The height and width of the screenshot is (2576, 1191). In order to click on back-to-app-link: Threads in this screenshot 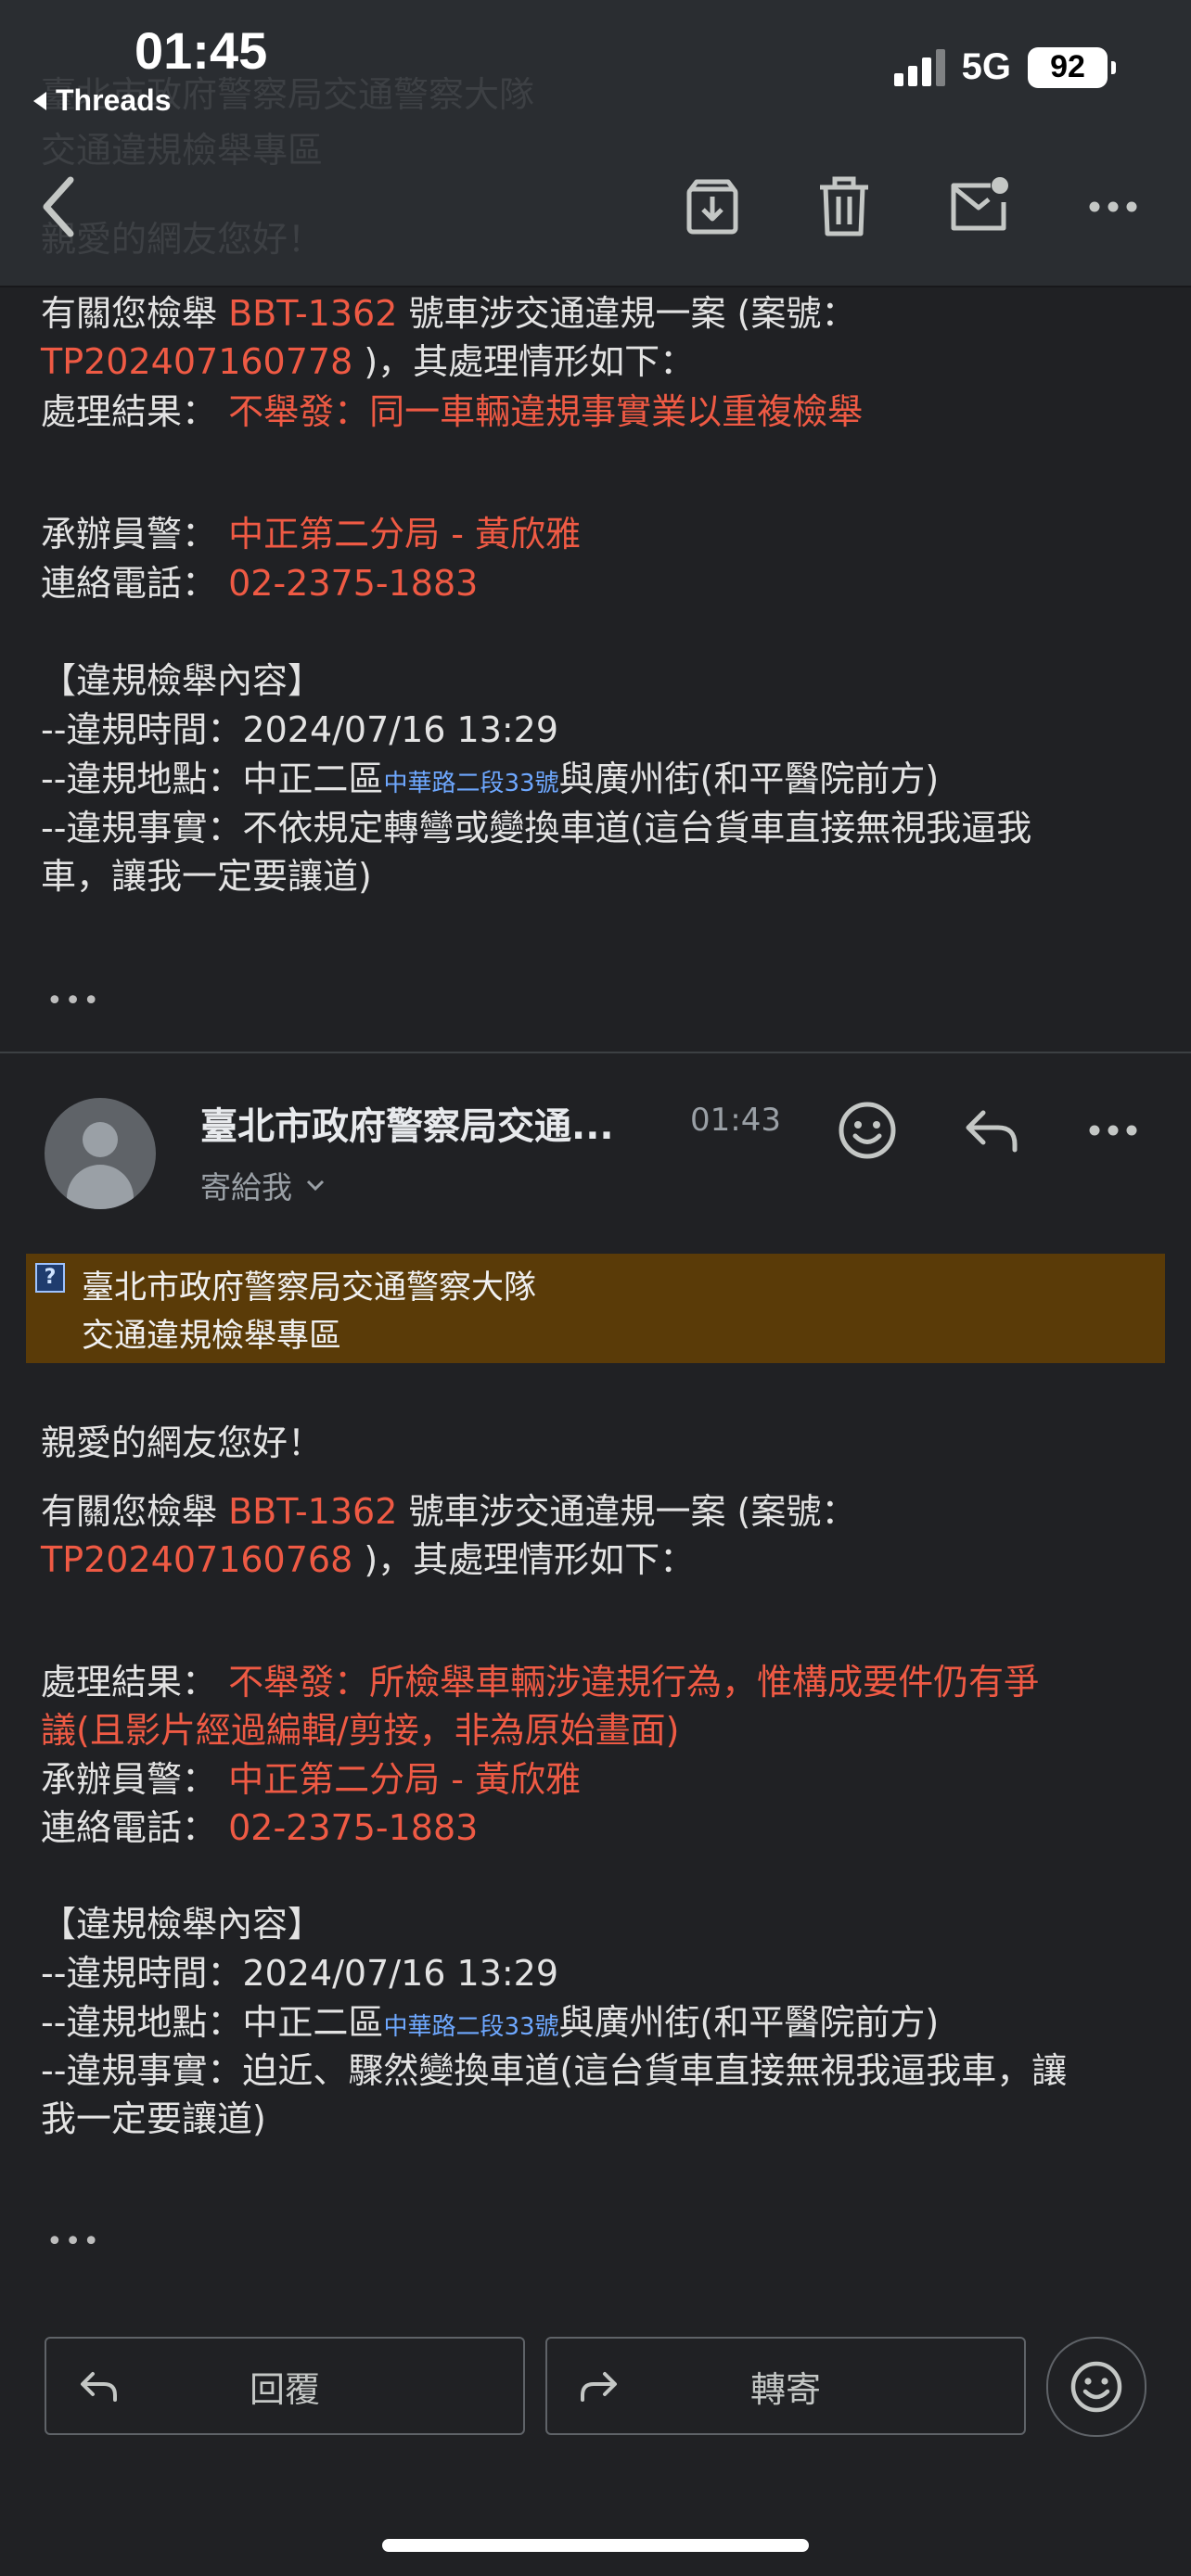, I will do `click(102, 100)`.